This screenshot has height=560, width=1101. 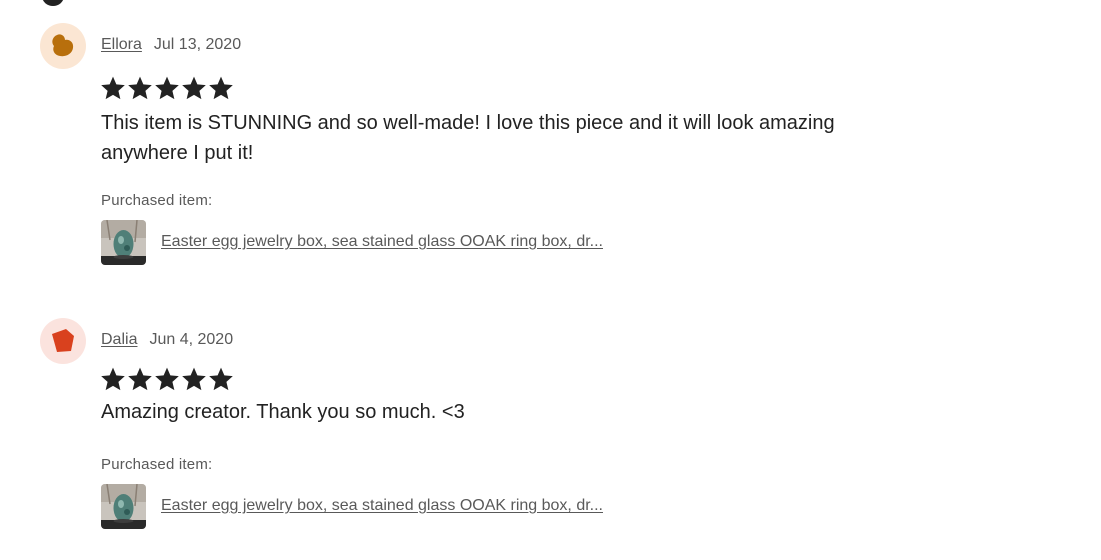 What do you see at coordinates (119, 340) in the screenshot?
I see `reviewer-name-link: Dalia` at bounding box center [119, 340].